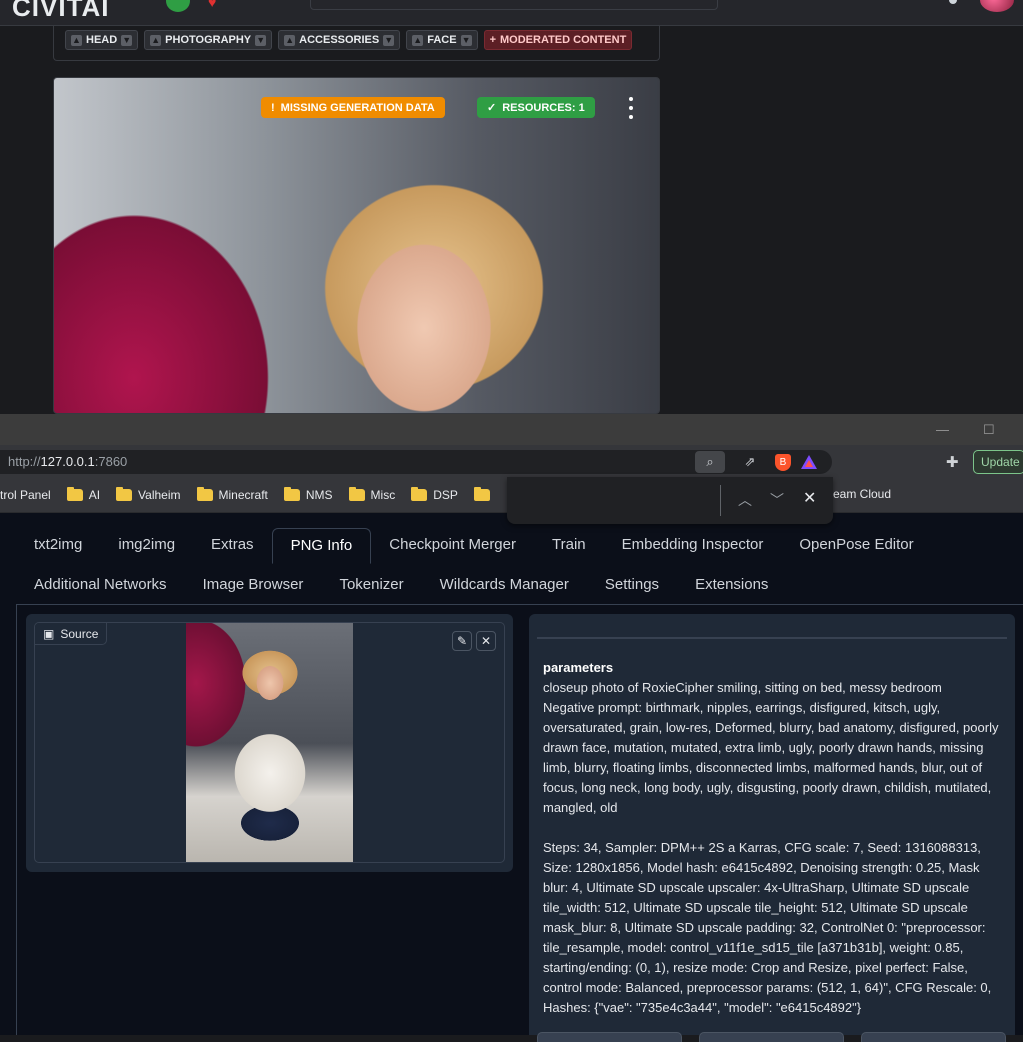  I want to click on tab-additional-networks: Additional Networks, so click(100, 585).